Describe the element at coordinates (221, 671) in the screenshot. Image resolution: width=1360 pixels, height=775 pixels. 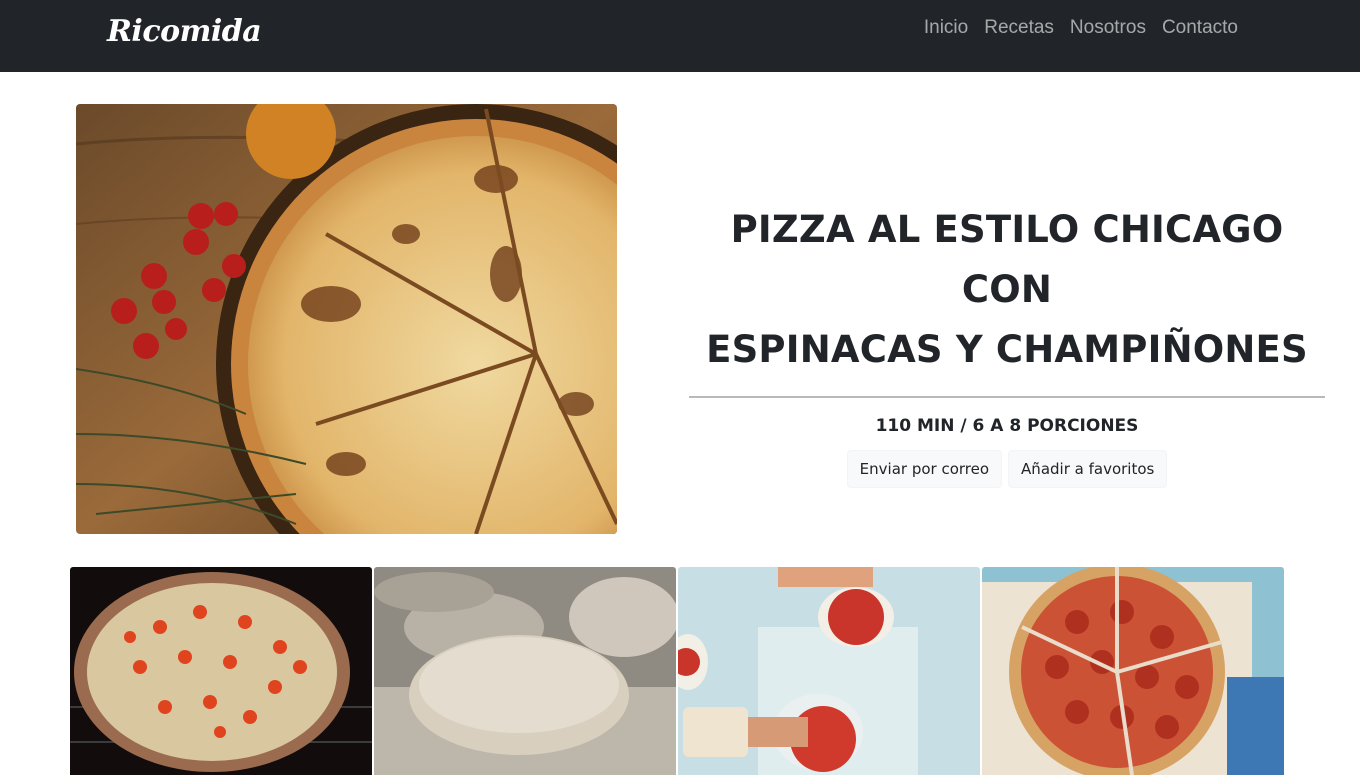
I see `gallery-image-pizza-oven` at that location.